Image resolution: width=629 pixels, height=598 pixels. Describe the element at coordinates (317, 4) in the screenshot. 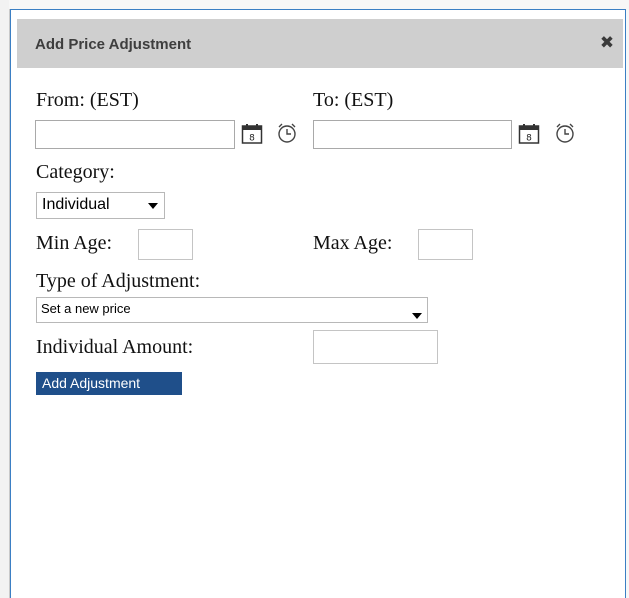

I see `background-page-top` at that location.